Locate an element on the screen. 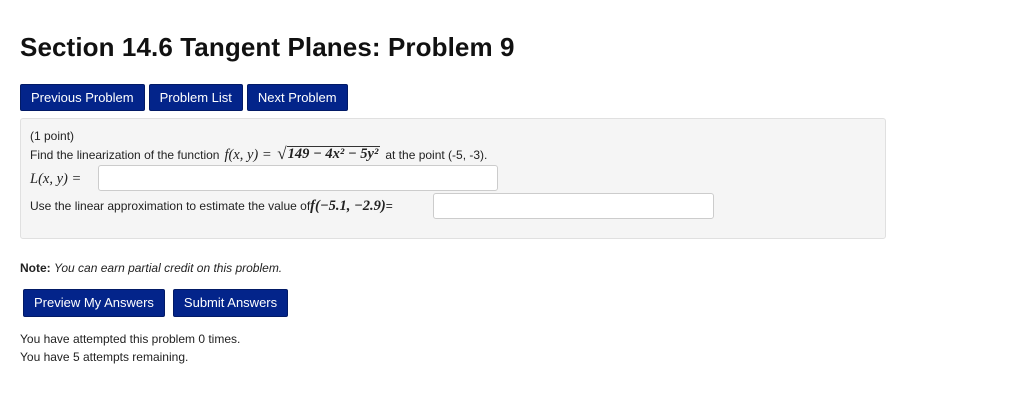 This screenshot has width=1030, height=416. point-text: at the point (-5, -3). is located at coordinates (436, 155).